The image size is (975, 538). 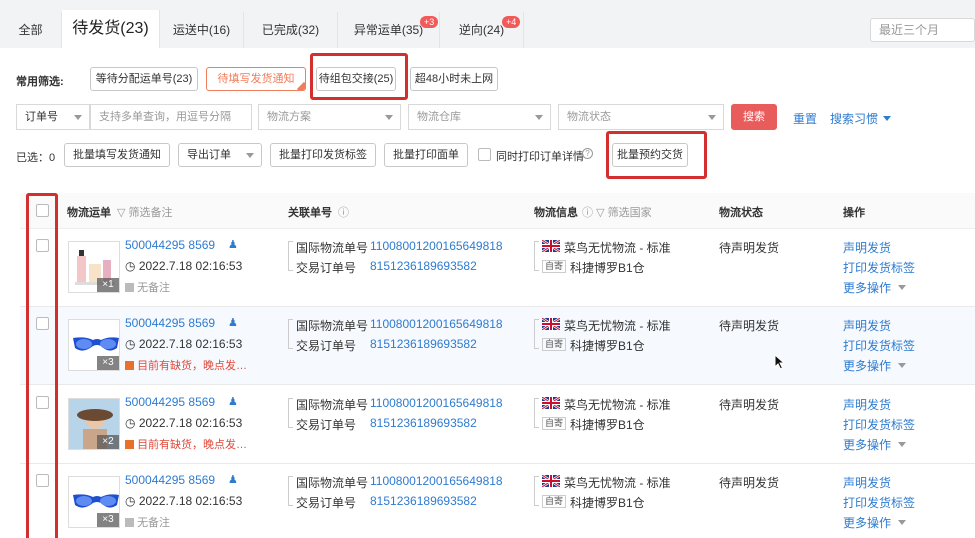 What do you see at coordinates (749, 326) in the screenshot?
I see `logistics-status: 待声明发货` at bounding box center [749, 326].